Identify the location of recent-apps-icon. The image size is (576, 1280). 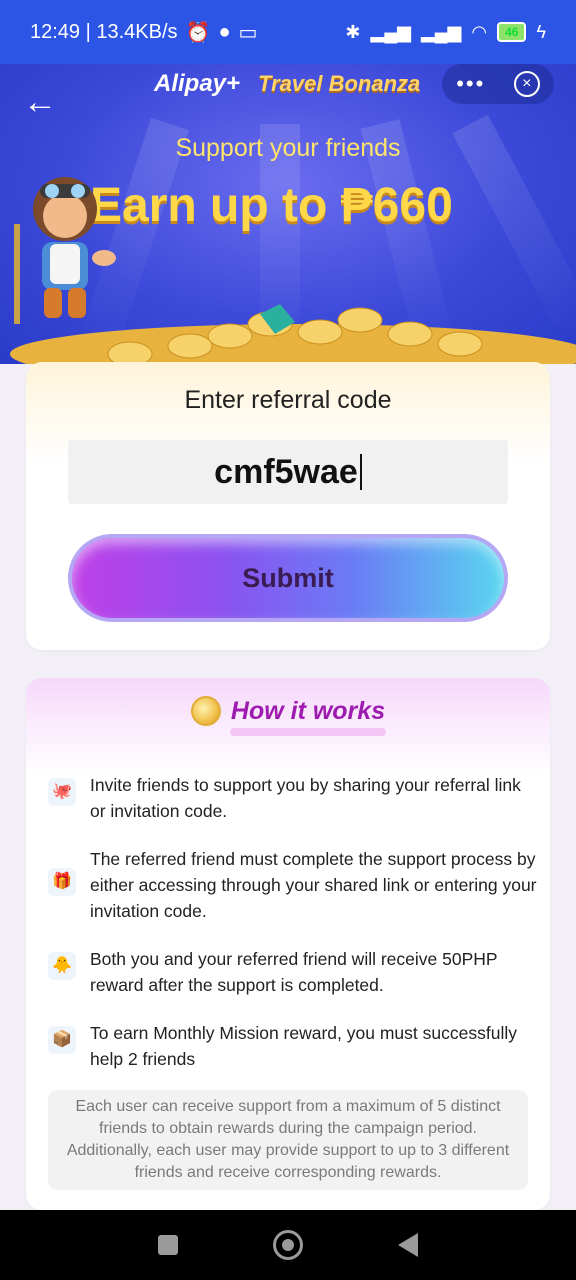
(167, 1245).